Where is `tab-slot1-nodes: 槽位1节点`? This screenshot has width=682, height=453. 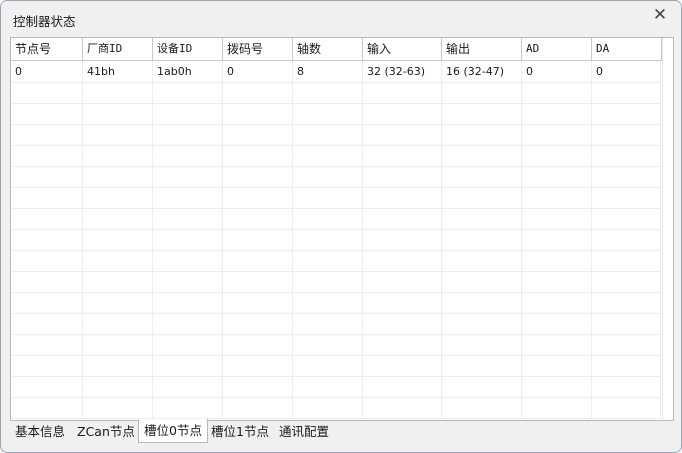
tab-slot1-nodes: 槽位1节点 is located at coordinates (240, 431).